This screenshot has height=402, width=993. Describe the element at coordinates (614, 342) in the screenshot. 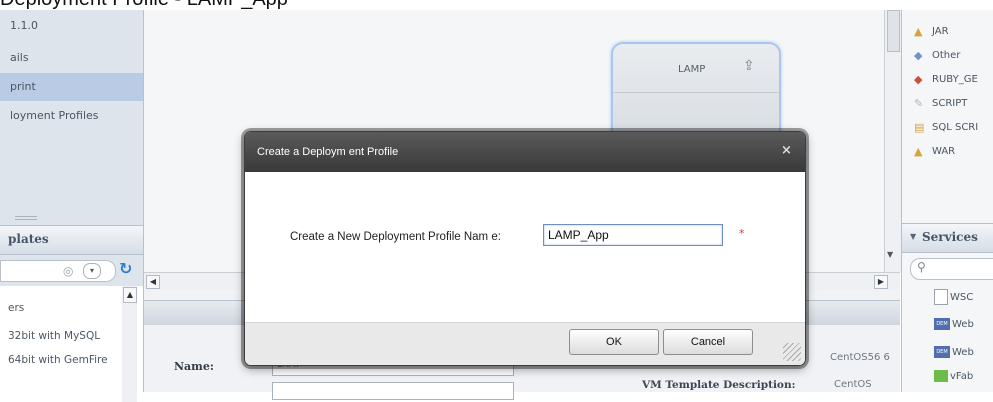

I see `ok-button: OK` at that location.